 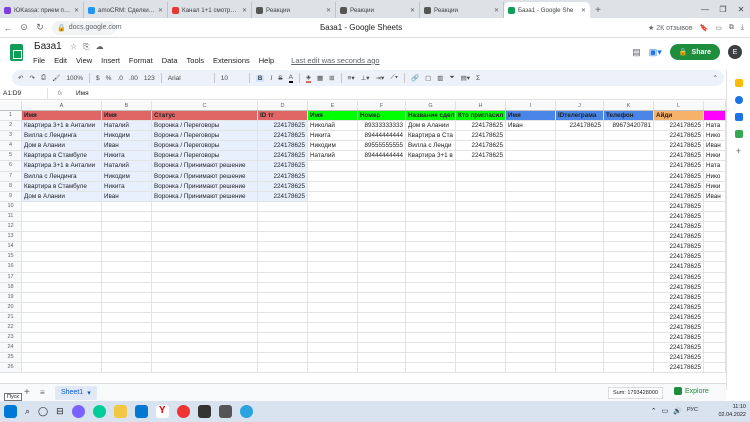 I want to click on comment-icon: ▤, so click(x=636, y=52).